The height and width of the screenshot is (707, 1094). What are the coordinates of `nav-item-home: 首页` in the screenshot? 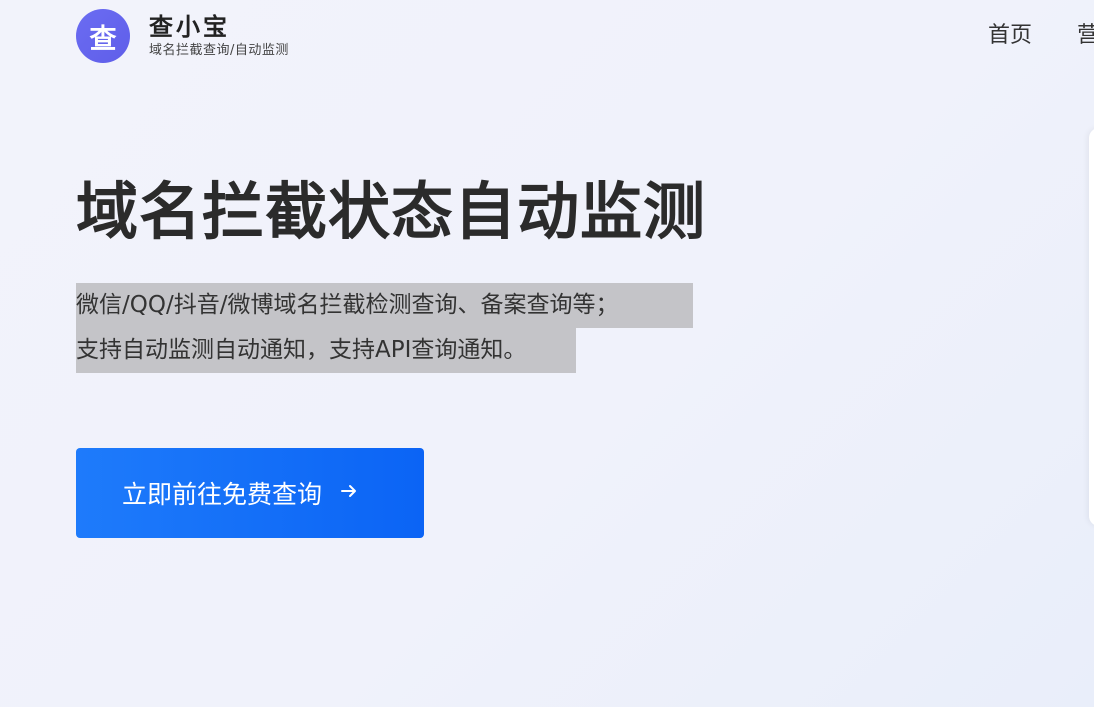 It's located at (1010, 36).